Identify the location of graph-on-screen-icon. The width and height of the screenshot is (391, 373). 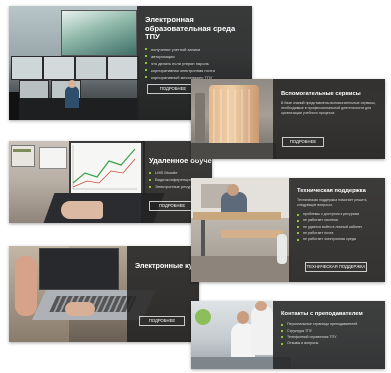
(104, 167).